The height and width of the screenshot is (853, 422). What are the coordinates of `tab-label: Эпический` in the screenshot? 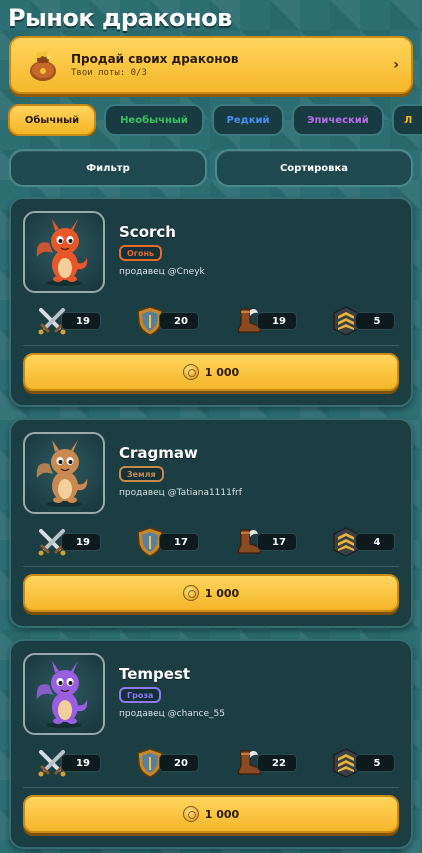 It's located at (338, 120).